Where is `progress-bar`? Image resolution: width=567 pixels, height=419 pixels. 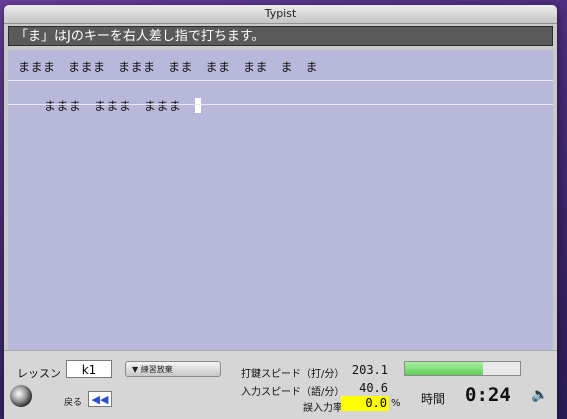
progress-bar is located at coordinates (462, 368).